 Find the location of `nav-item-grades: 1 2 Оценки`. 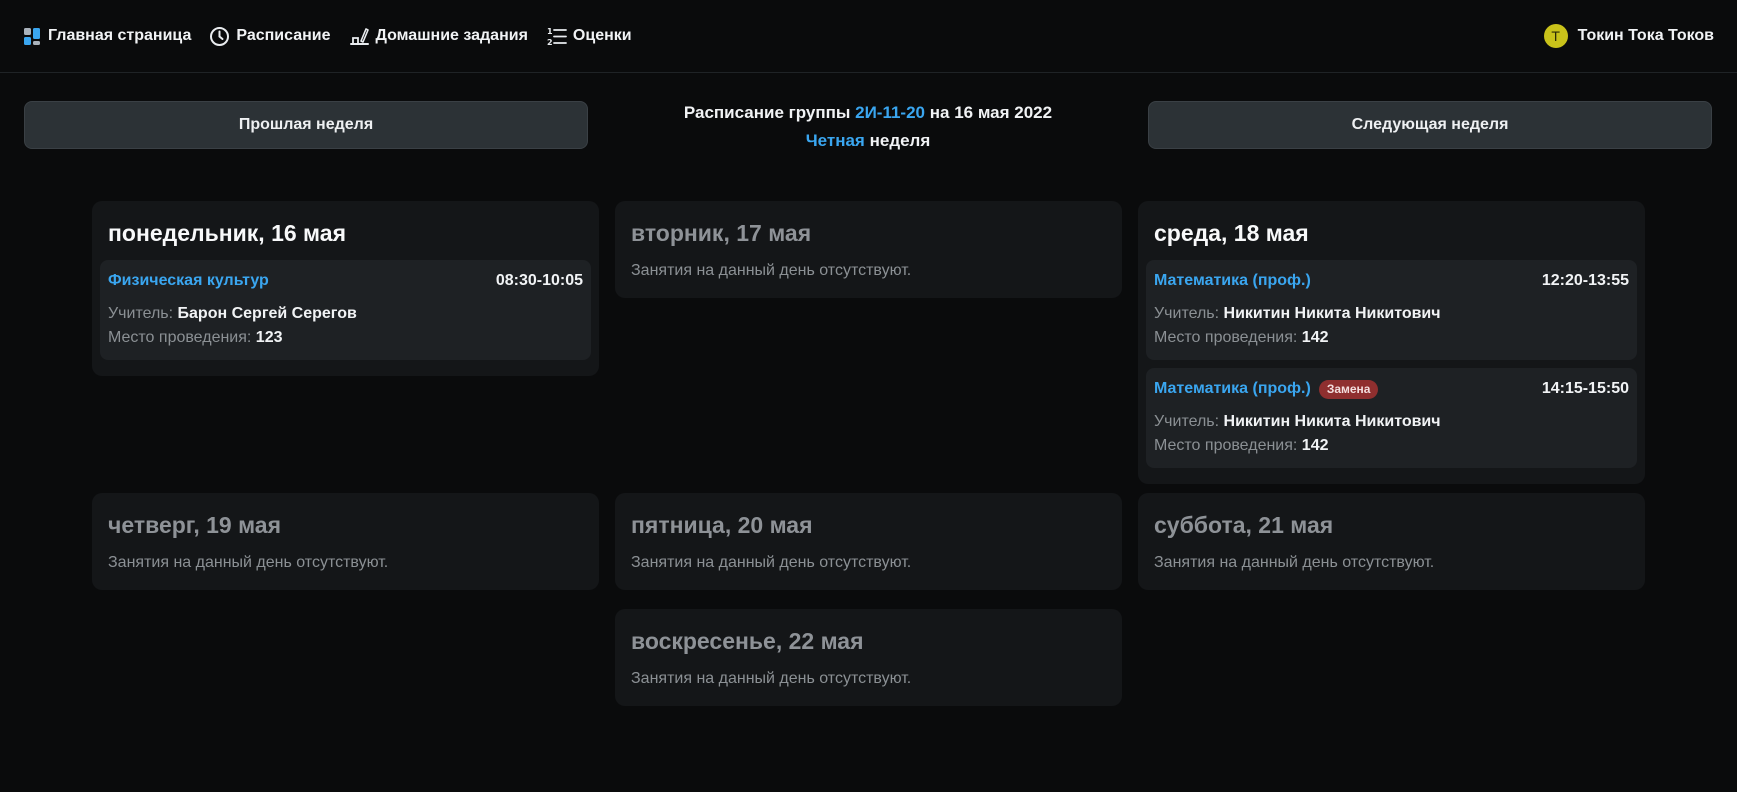

nav-item-grades: 1 2 Оценки is located at coordinates (589, 36).